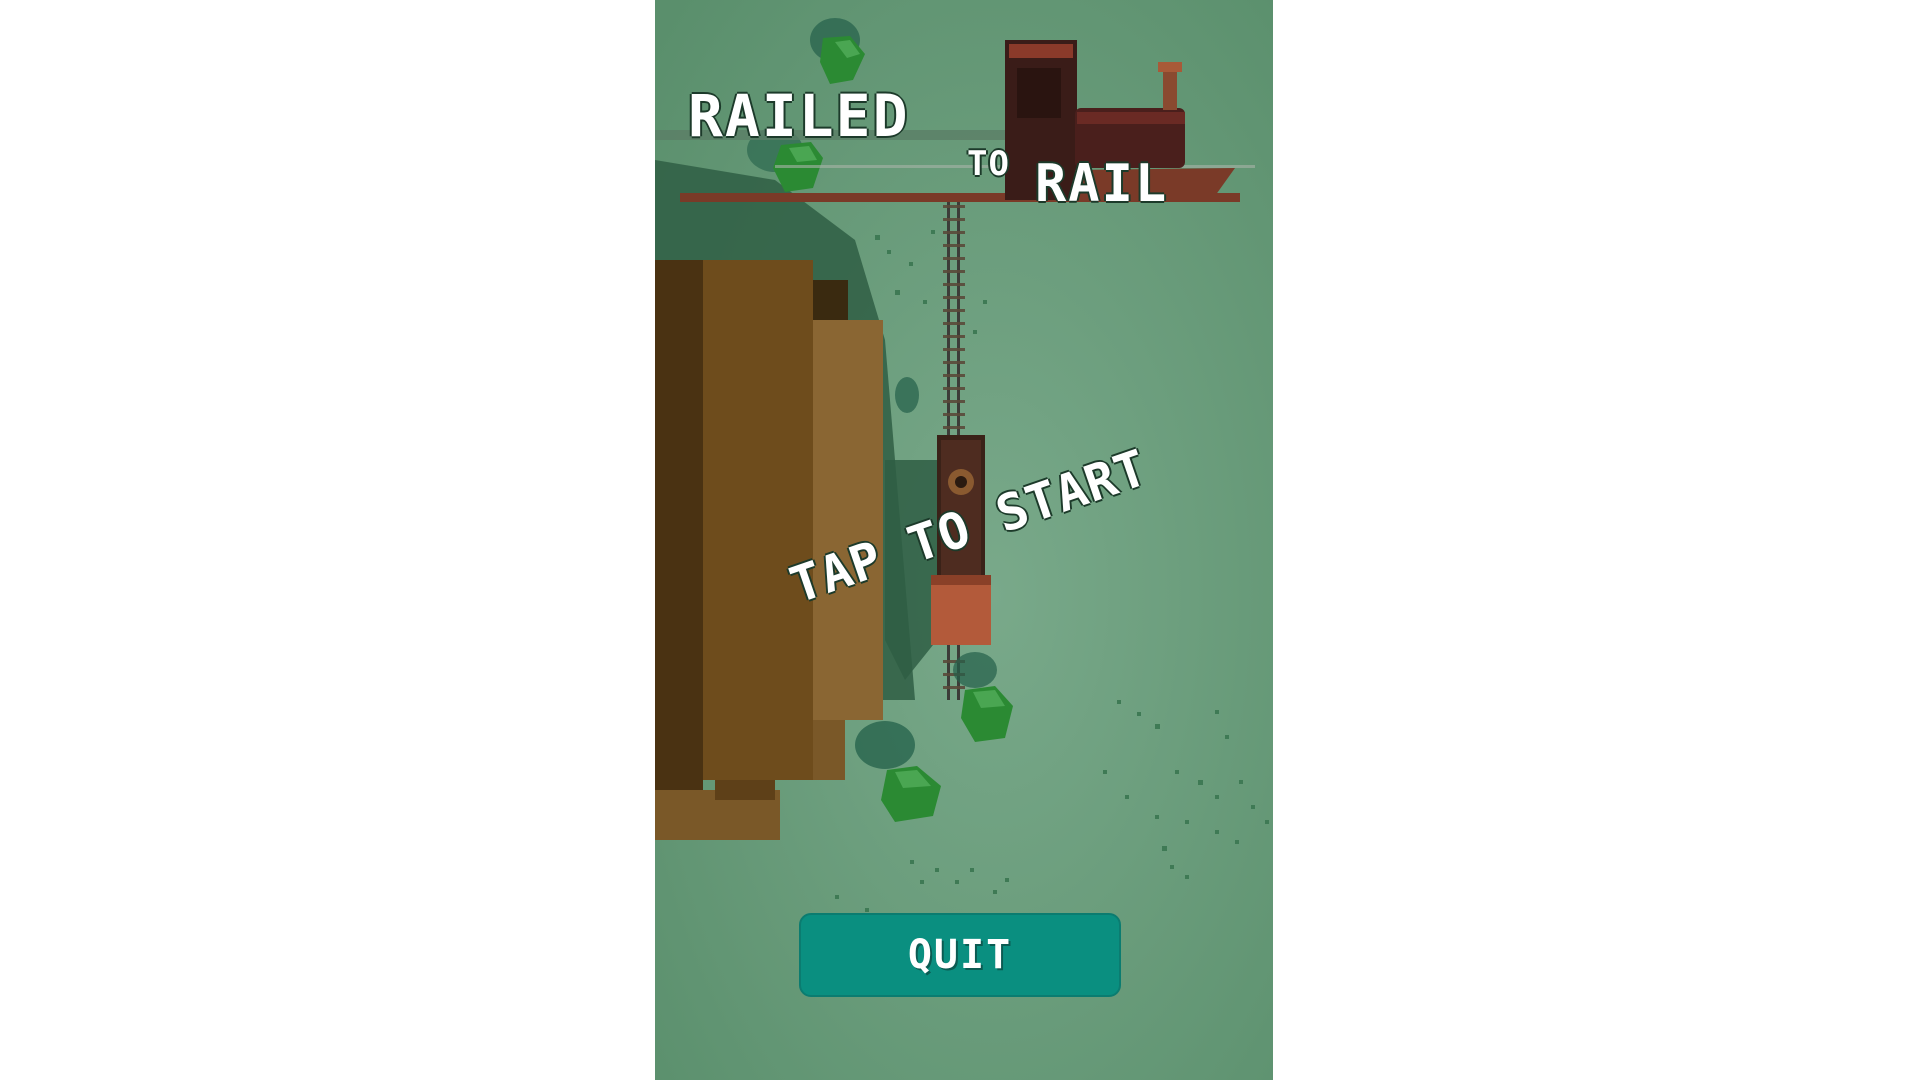  I want to click on quit-button-label: QUIT, so click(960, 955).